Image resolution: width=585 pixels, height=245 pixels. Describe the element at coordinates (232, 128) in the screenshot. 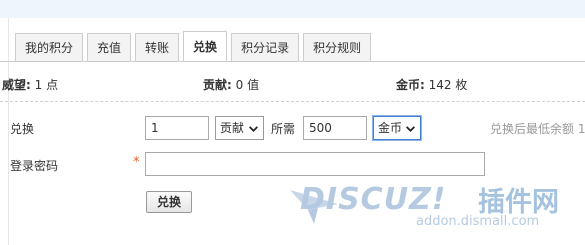

I see `from-currency-value: 贡献` at that location.